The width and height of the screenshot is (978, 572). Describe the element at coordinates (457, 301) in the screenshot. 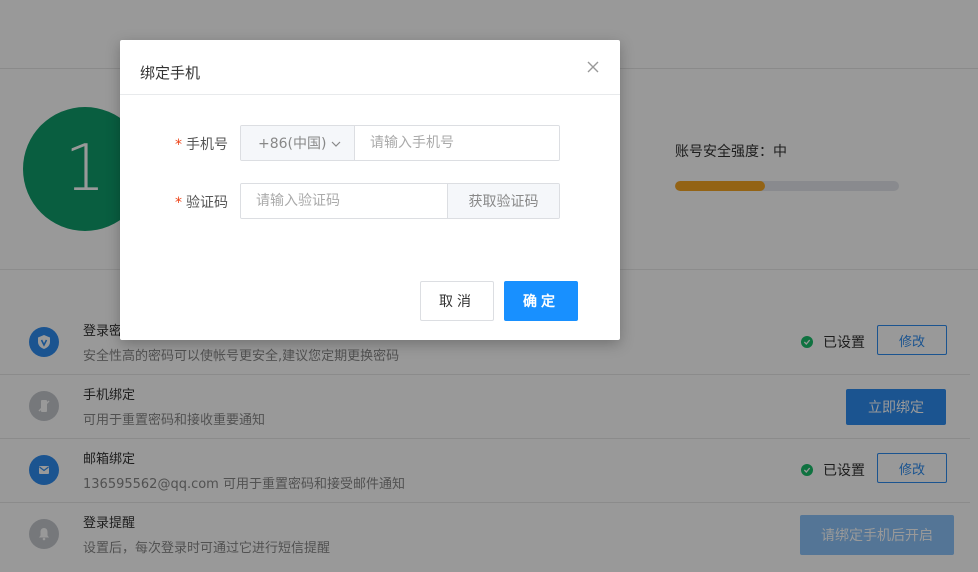

I see `cancel-button: 取消` at that location.